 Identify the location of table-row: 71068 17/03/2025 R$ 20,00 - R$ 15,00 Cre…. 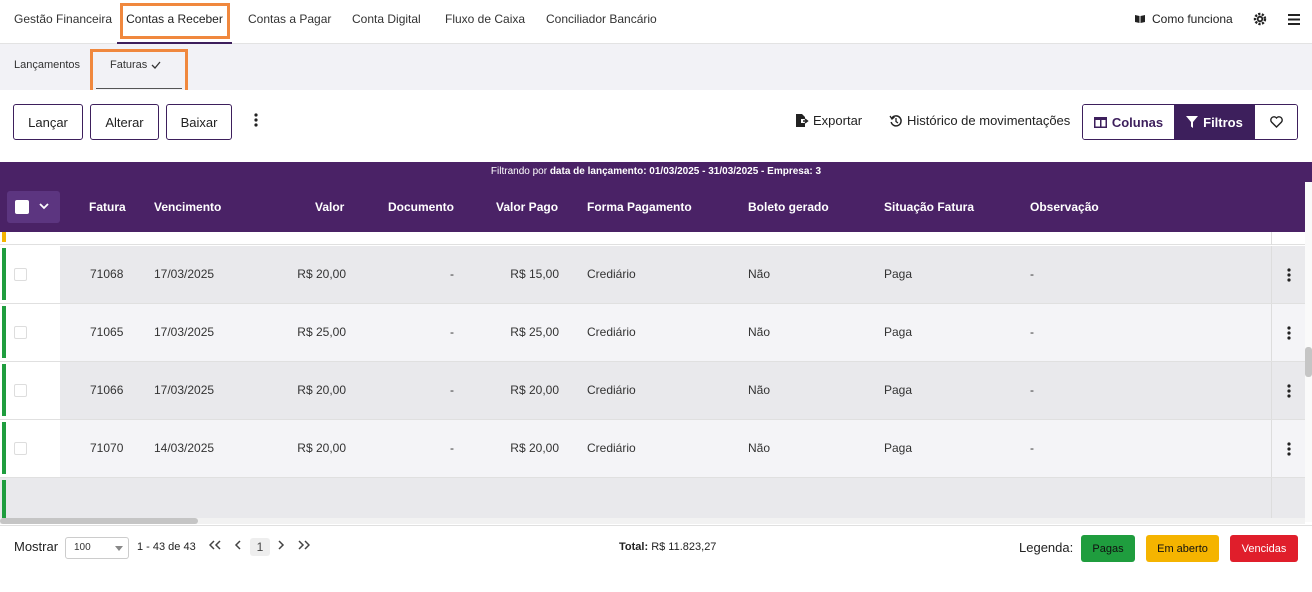
(652, 275).